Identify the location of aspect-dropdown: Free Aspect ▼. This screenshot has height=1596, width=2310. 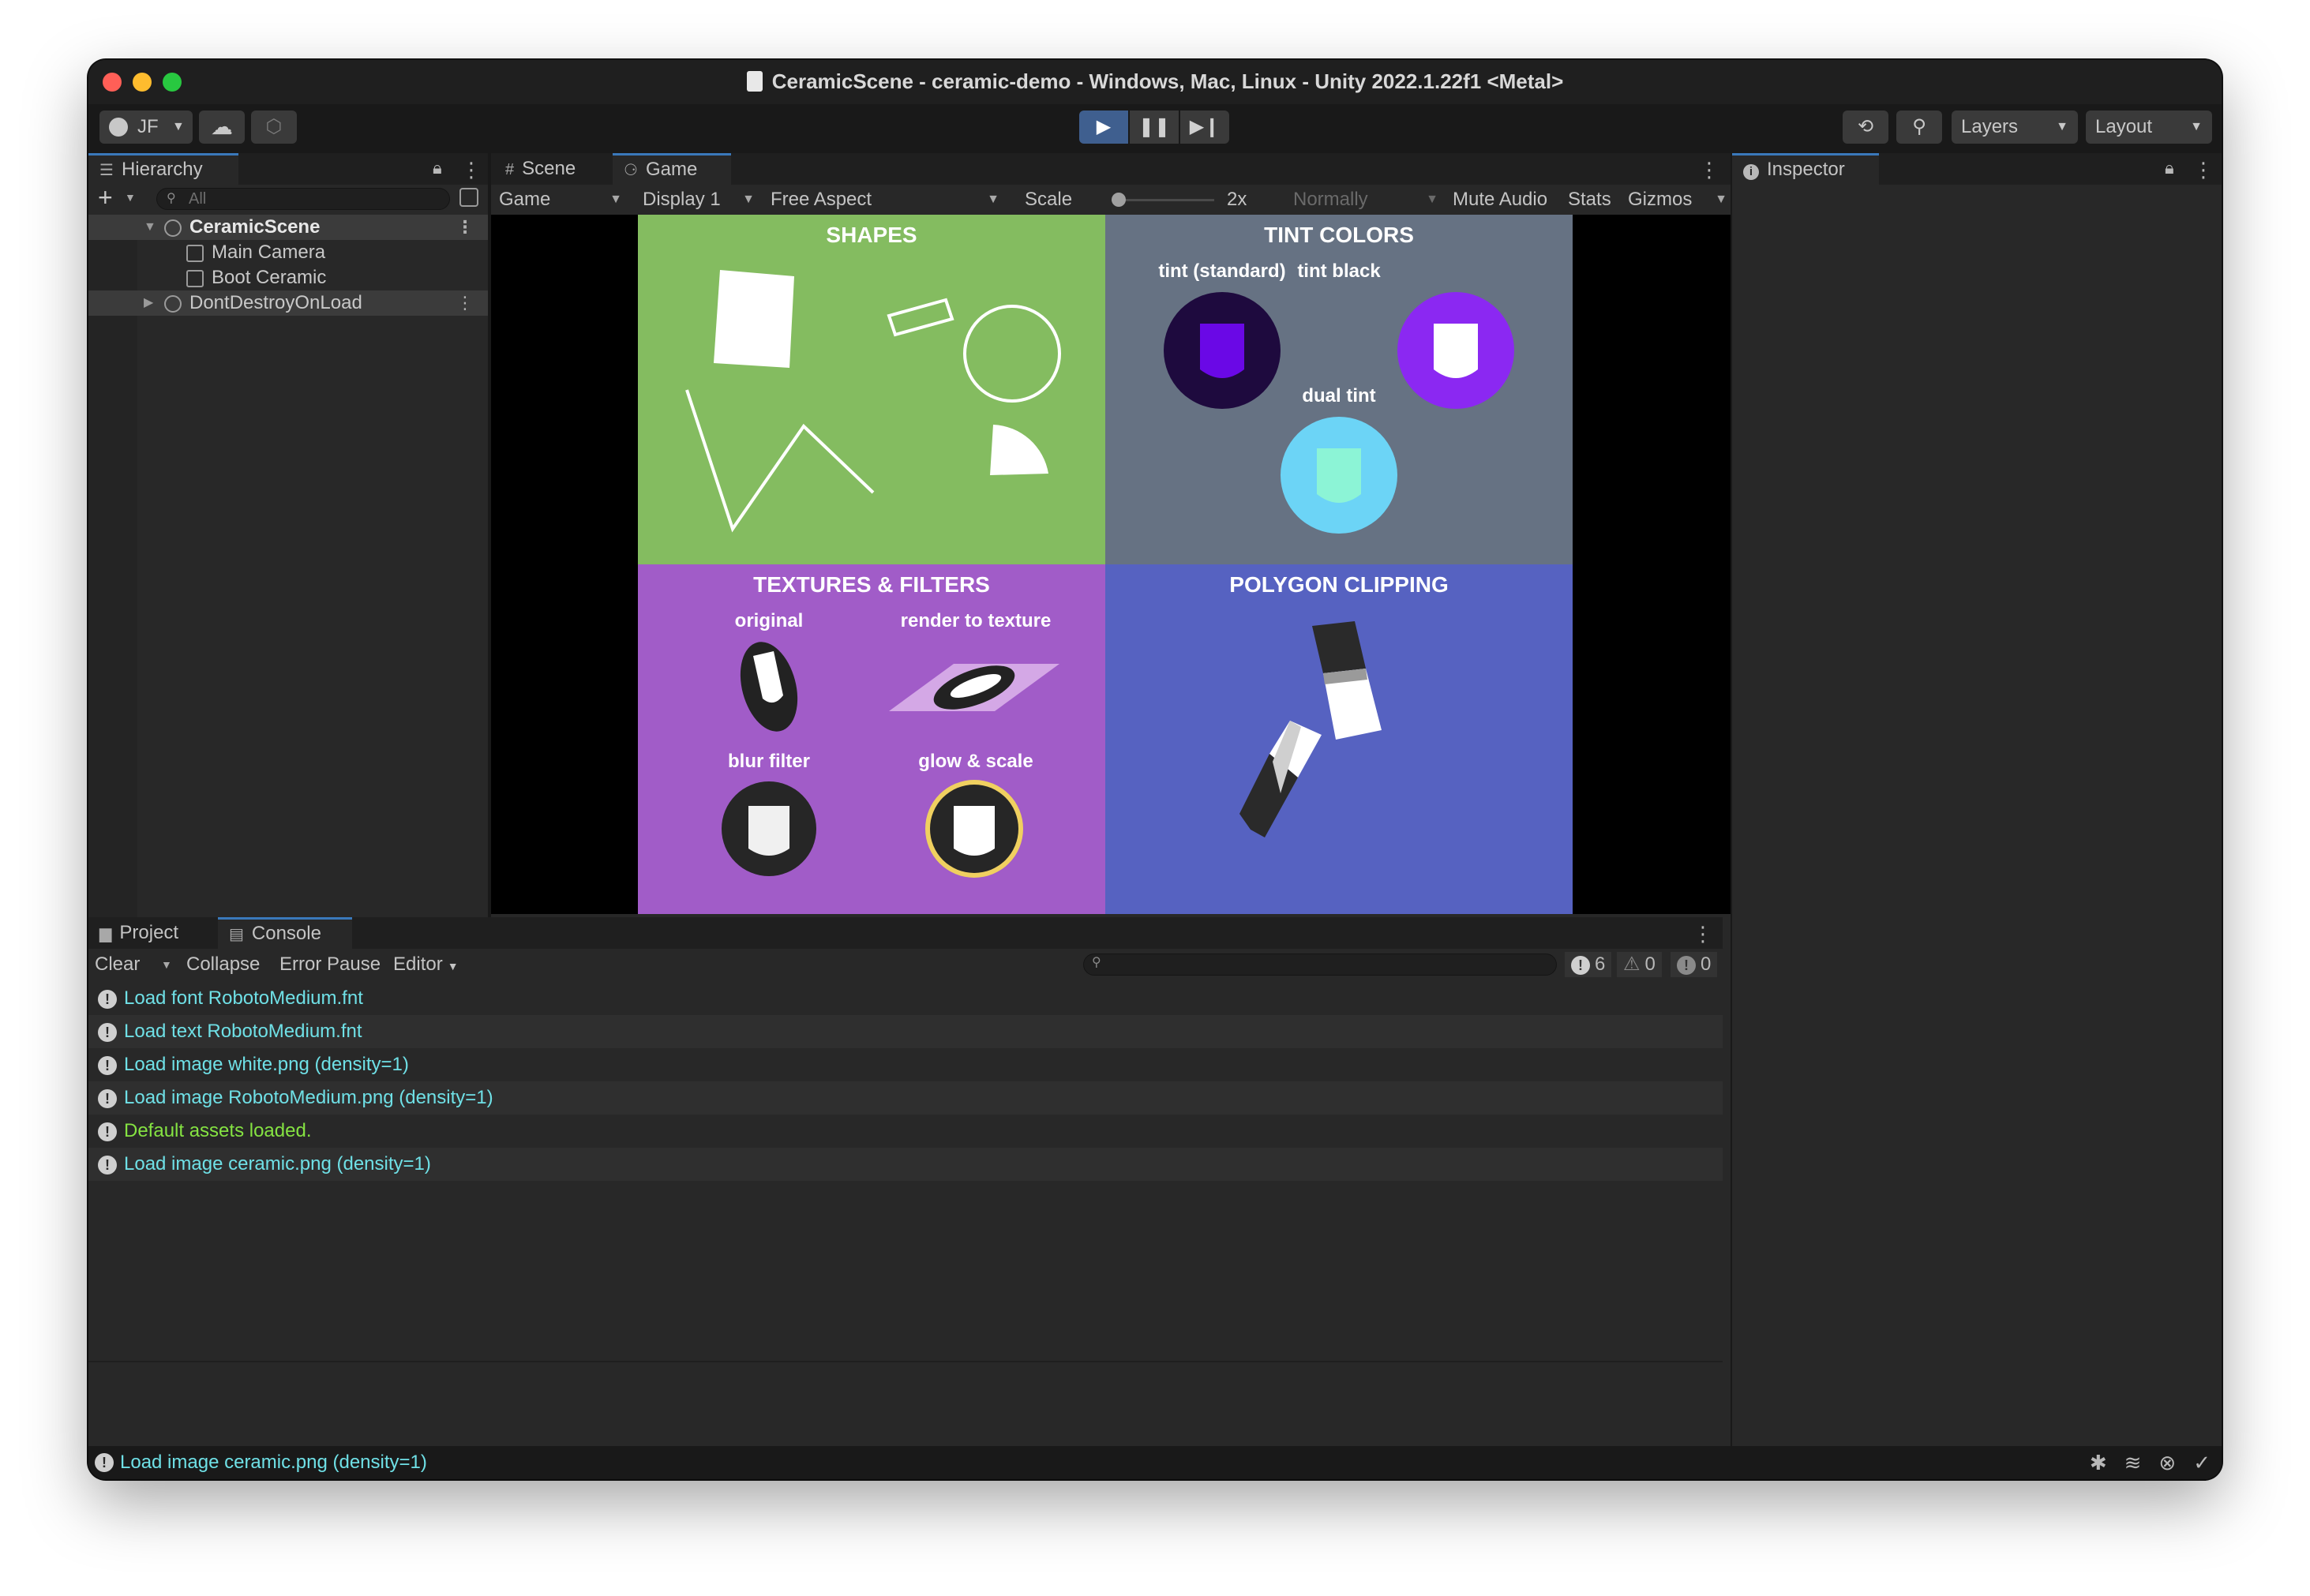
(885, 200).